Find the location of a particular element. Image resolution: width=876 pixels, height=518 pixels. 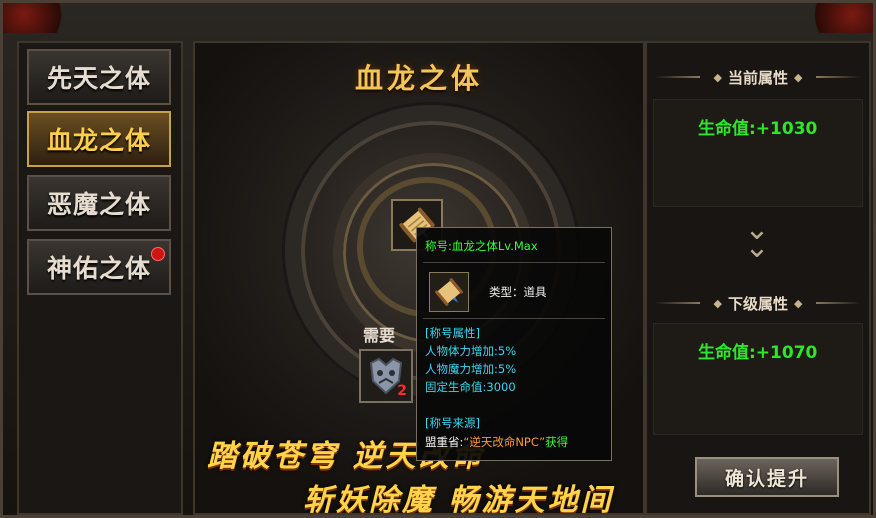

next-attr-header: ◆ 下级属性 ◆ is located at coordinates (758, 303).